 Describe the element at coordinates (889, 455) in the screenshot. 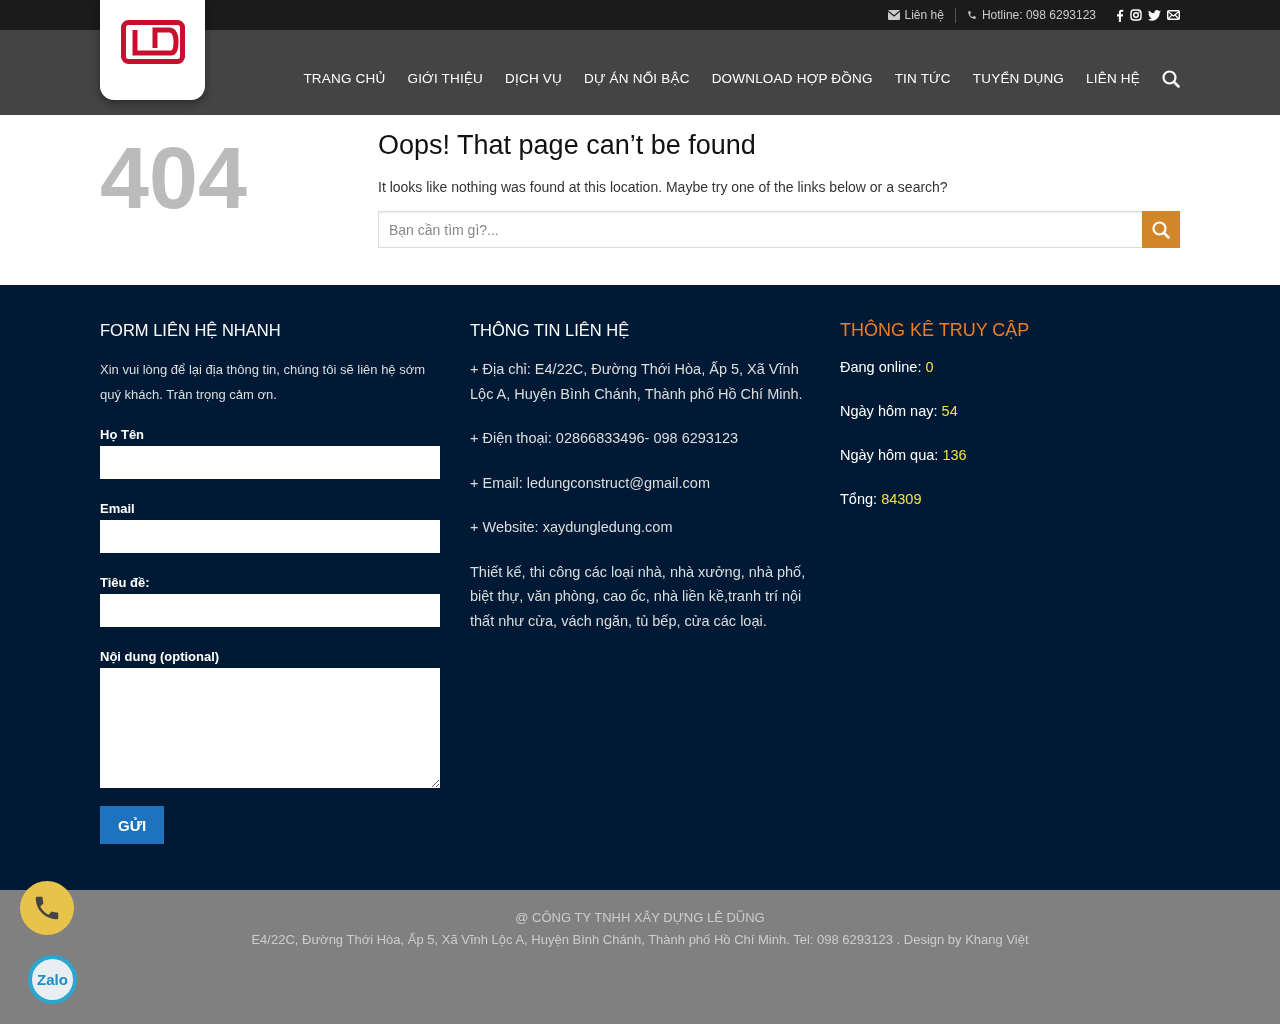

I see `stat-label: Ngày hôm qua:` at that location.